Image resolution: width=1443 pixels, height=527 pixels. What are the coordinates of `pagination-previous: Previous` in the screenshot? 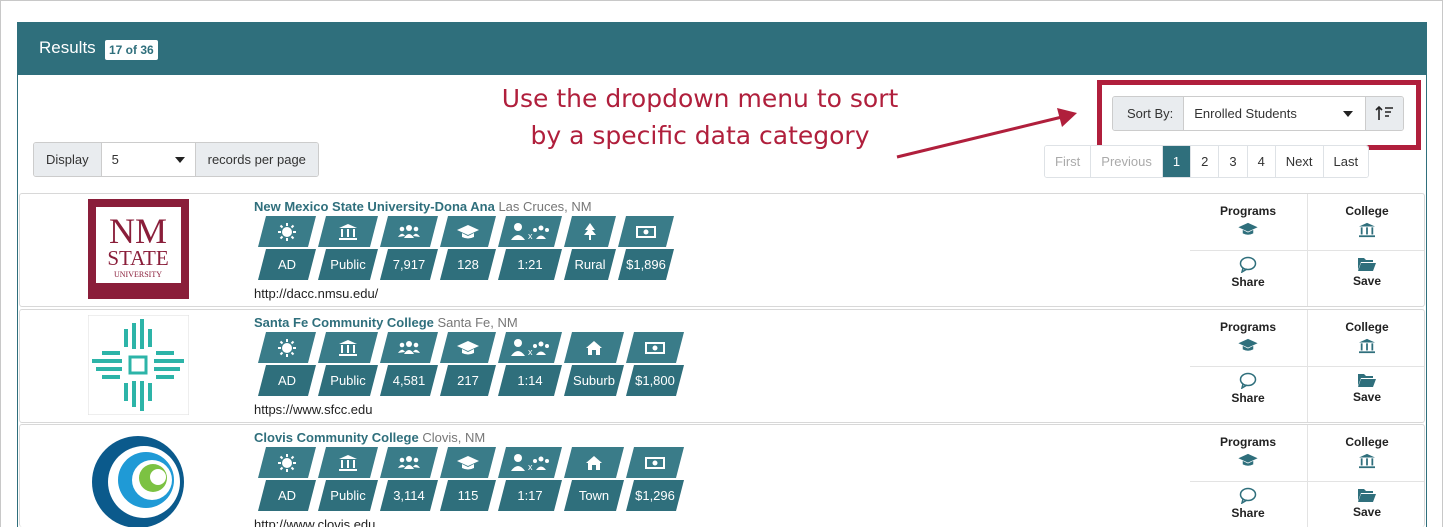 It's located at (1127, 161).